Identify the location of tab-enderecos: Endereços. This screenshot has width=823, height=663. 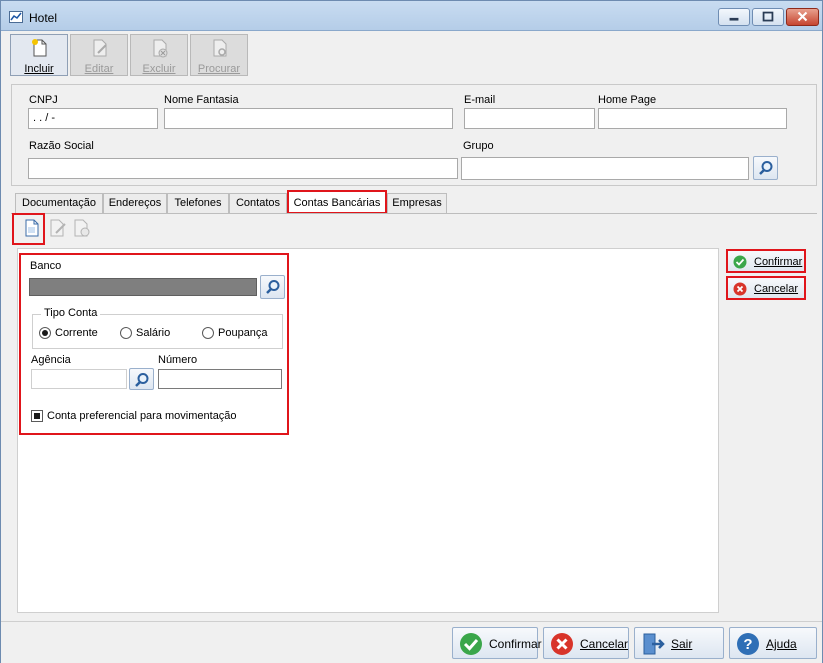
(135, 203).